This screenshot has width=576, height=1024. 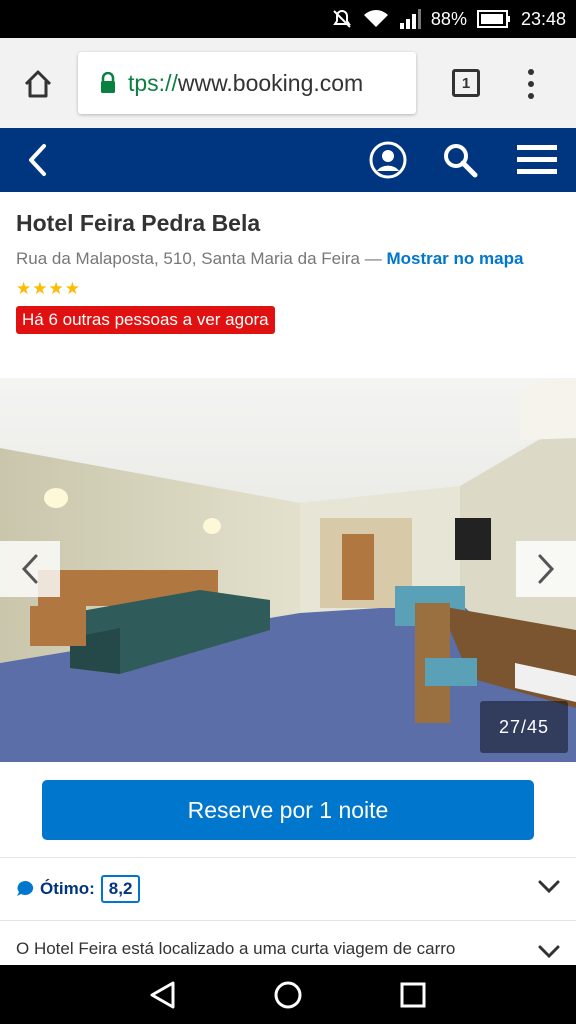 What do you see at coordinates (493, 19) in the screenshot?
I see `battery-icon` at bounding box center [493, 19].